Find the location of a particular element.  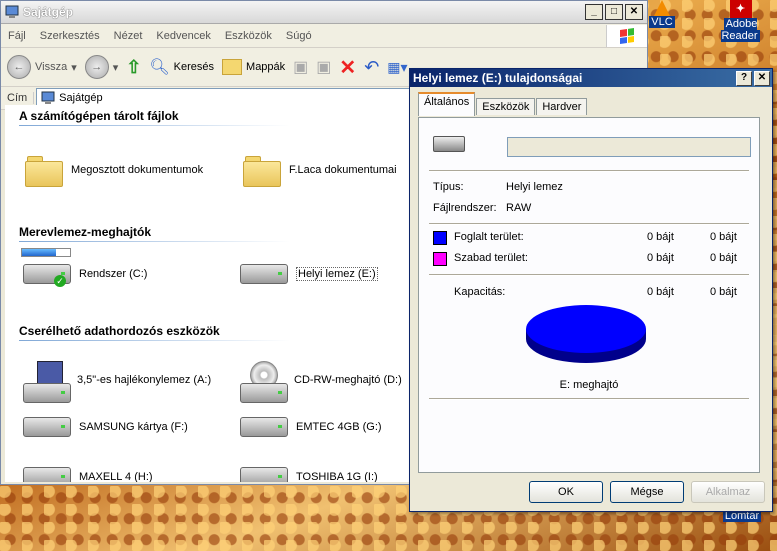

copy-to-button: ▣ is located at coordinates (323, 67).